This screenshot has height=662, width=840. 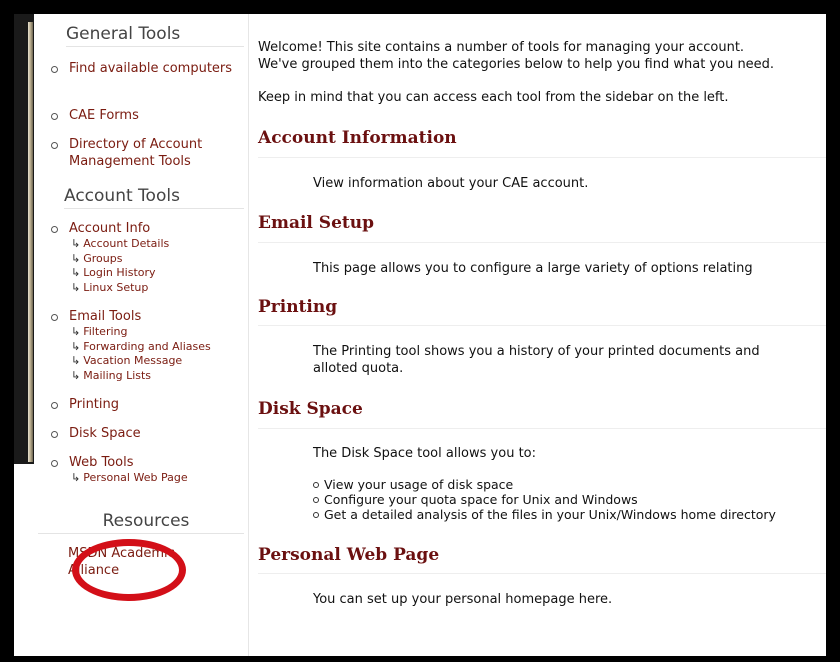 What do you see at coordinates (101, 462) in the screenshot?
I see `sidebar-item-web-tools: Web Tools` at bounding box center [101, 462].